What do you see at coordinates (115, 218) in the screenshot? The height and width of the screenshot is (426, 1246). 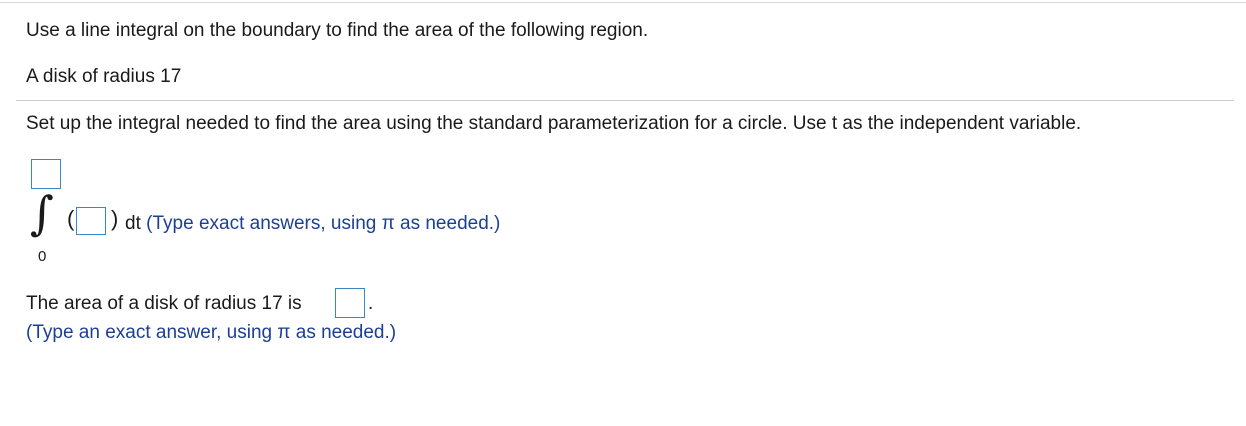 I see `close-paren: )` at bounding box center [115, 218].